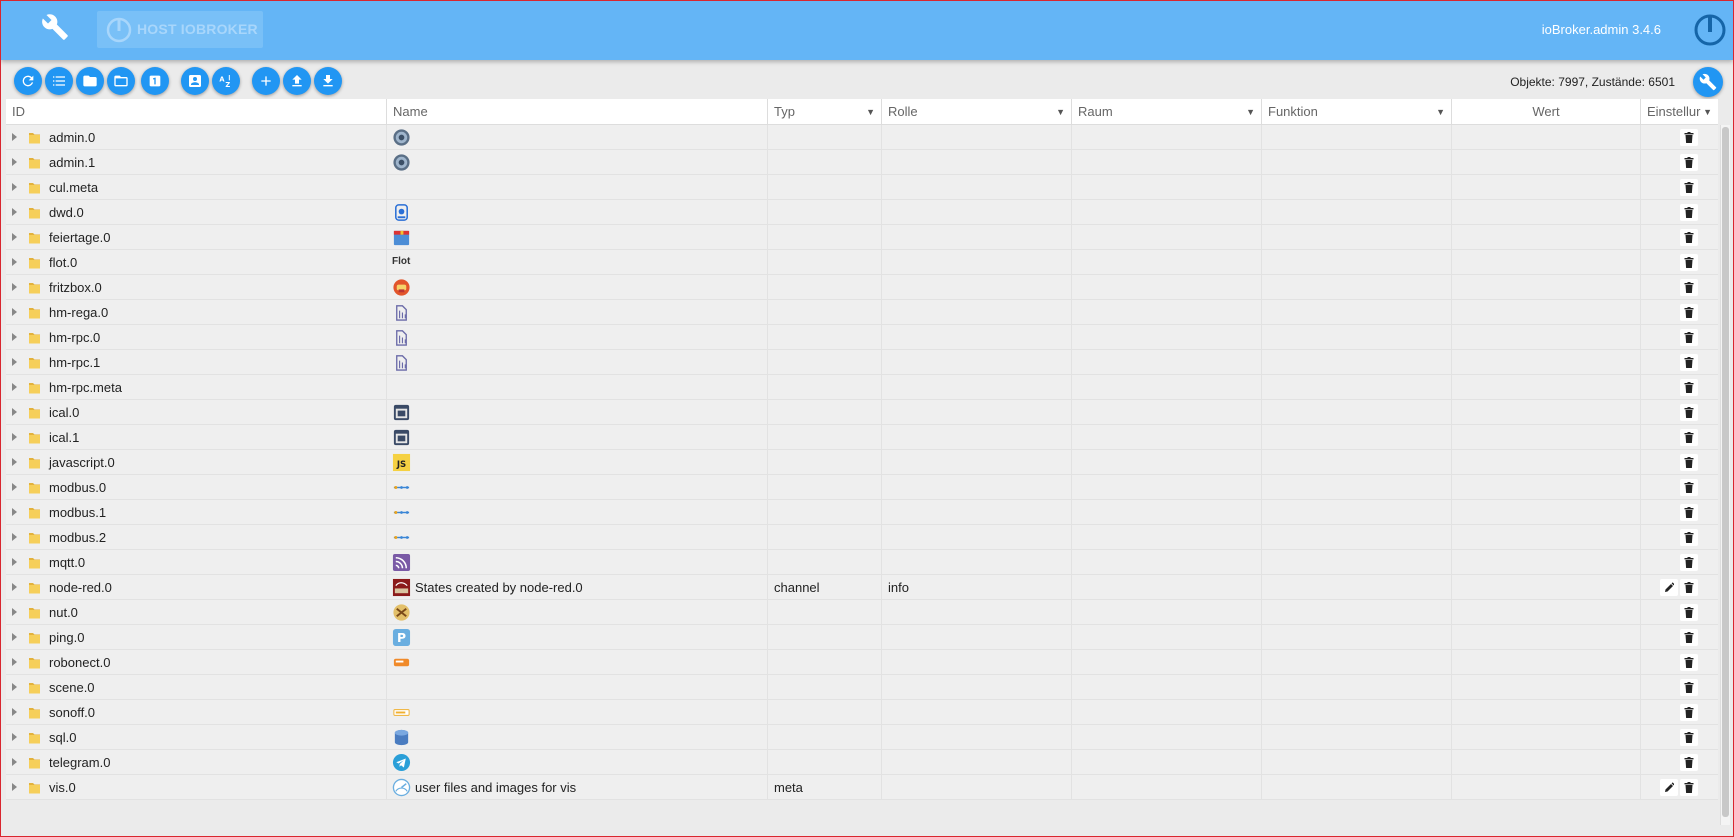 Image resolution: width=1734 pixels, height=837 pixels. I want to click on table-row: hm-rega.0, so click(862, 312).